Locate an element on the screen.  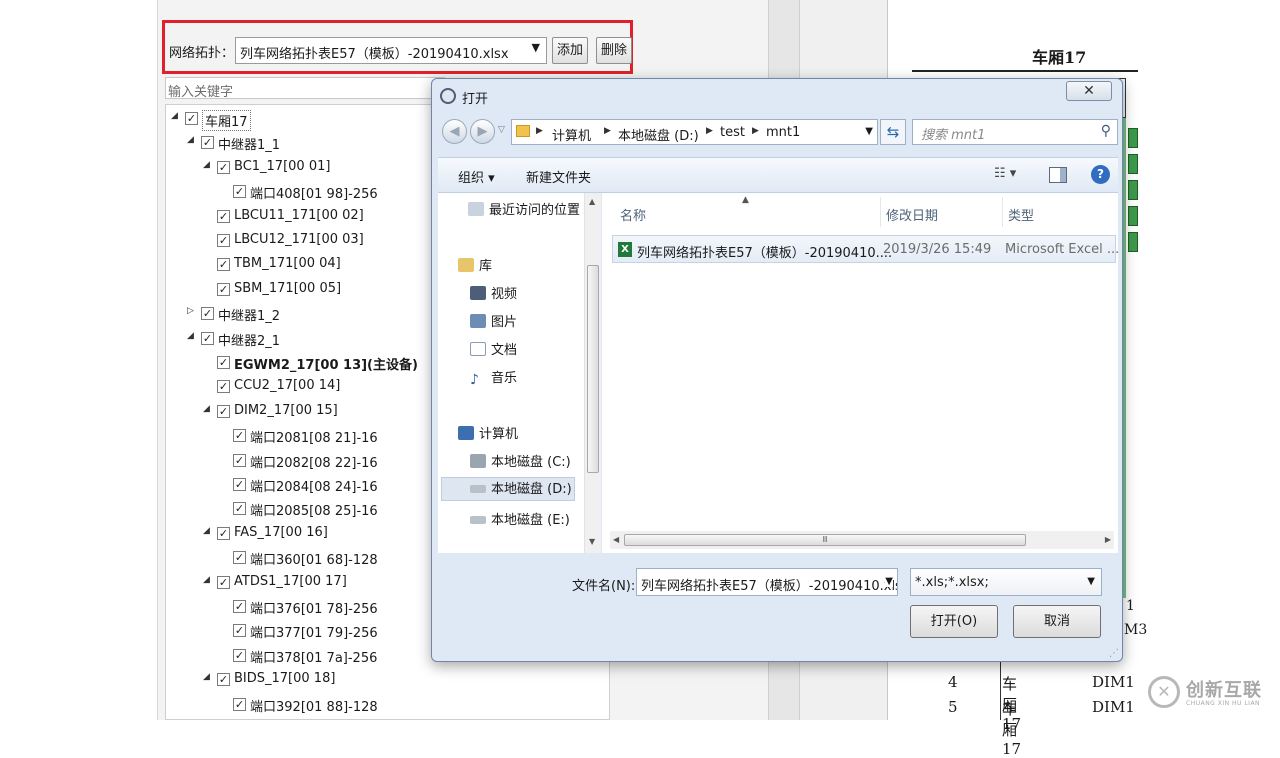
breadcrumb-mnt1: mnt1 is located at coordinates (783, 132).